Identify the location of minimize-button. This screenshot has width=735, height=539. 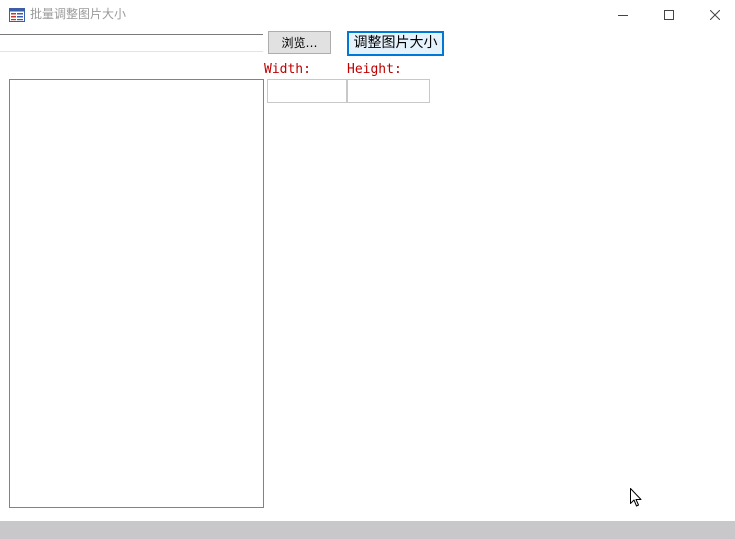
(623, 15).